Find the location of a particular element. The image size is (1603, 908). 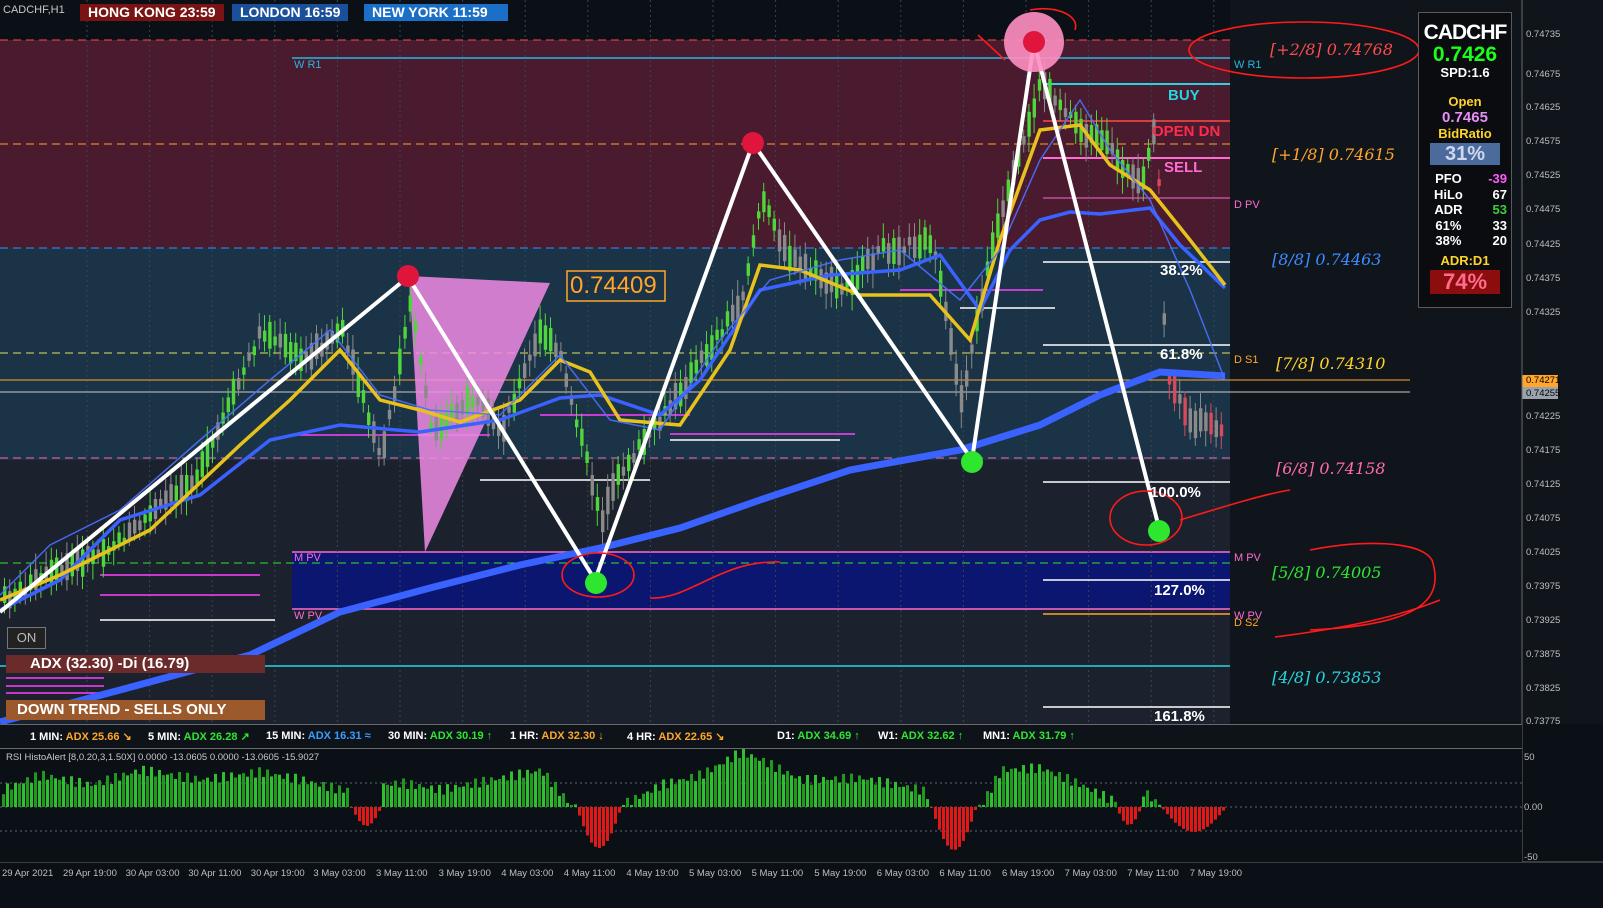

stat-label: 38% is located at coordinates (1448, 240).